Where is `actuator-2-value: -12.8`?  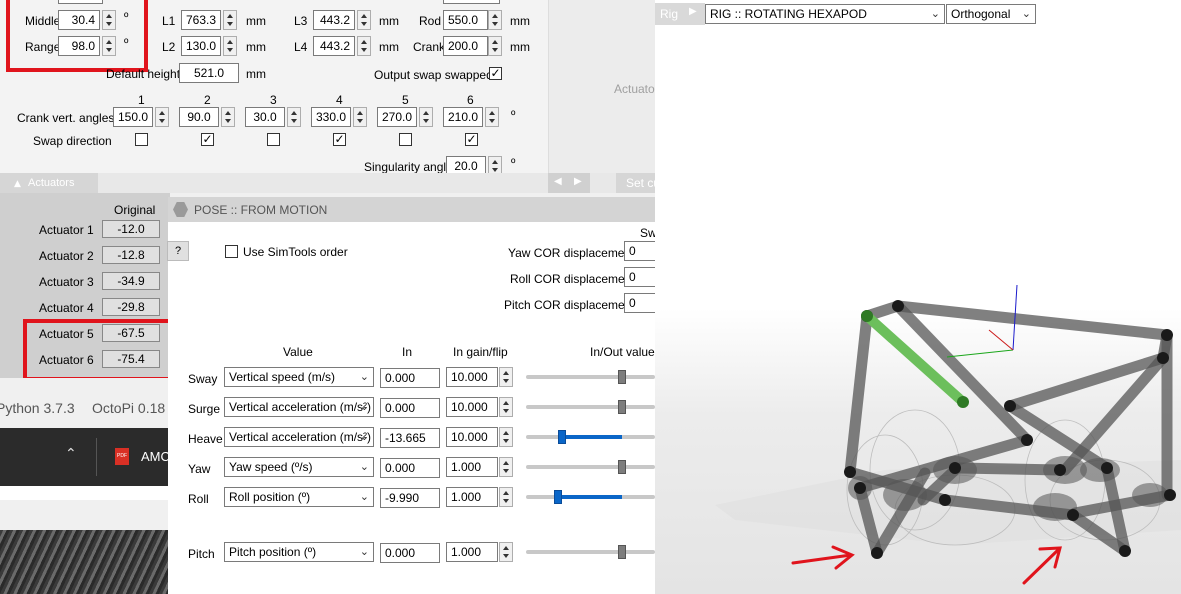
actuator-2-value: -12.8 is located at coordinates (131, 255).